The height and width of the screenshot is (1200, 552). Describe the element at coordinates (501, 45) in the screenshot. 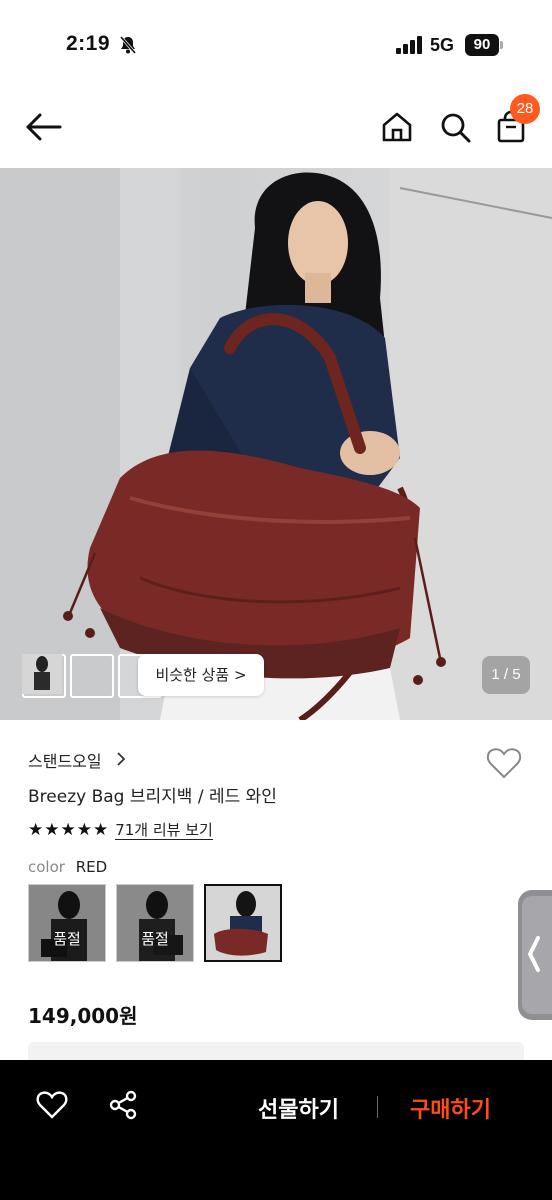

I see `battery-tip` at that location.